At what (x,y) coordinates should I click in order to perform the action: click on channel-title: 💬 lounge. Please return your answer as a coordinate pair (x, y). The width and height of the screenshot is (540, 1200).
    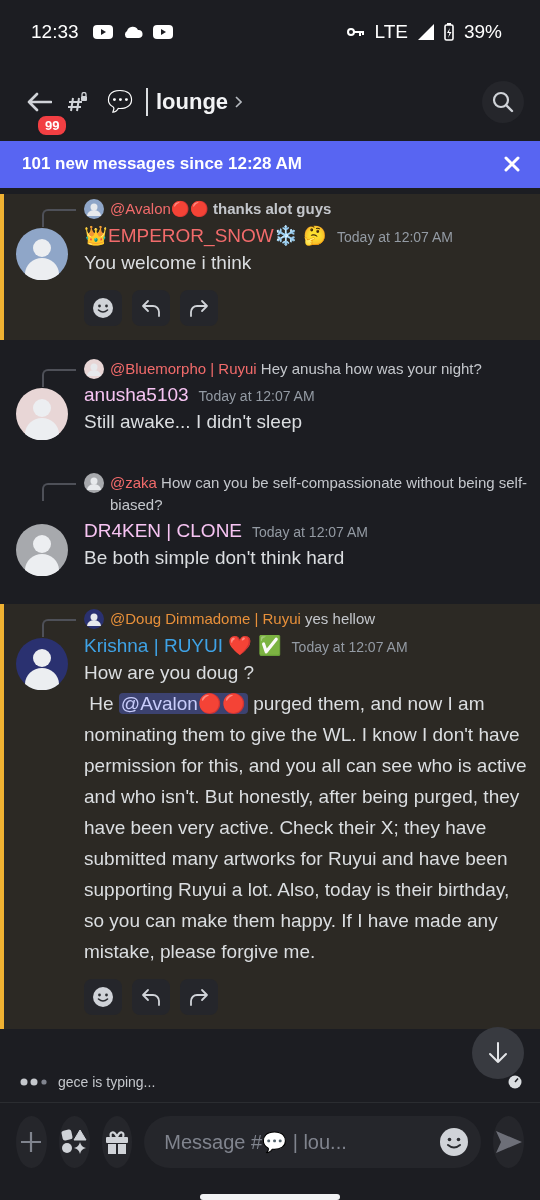
    Looking at the image, I should click on (285, 102).